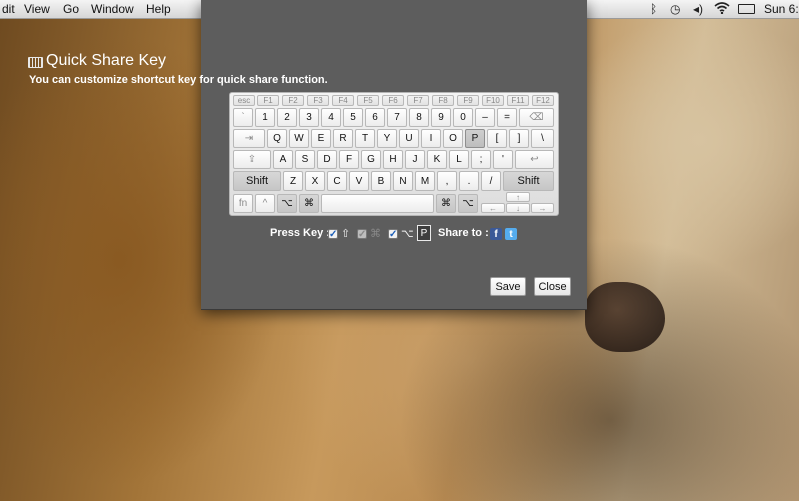  Describe the element at coordinates (321, 138) in the screenshot. I see `key-e: E` at that location.